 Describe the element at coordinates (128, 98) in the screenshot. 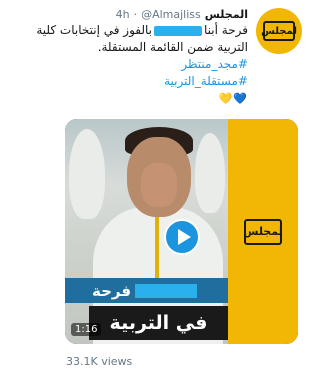

I see `emoji-hearts: 💙💛` at that location.